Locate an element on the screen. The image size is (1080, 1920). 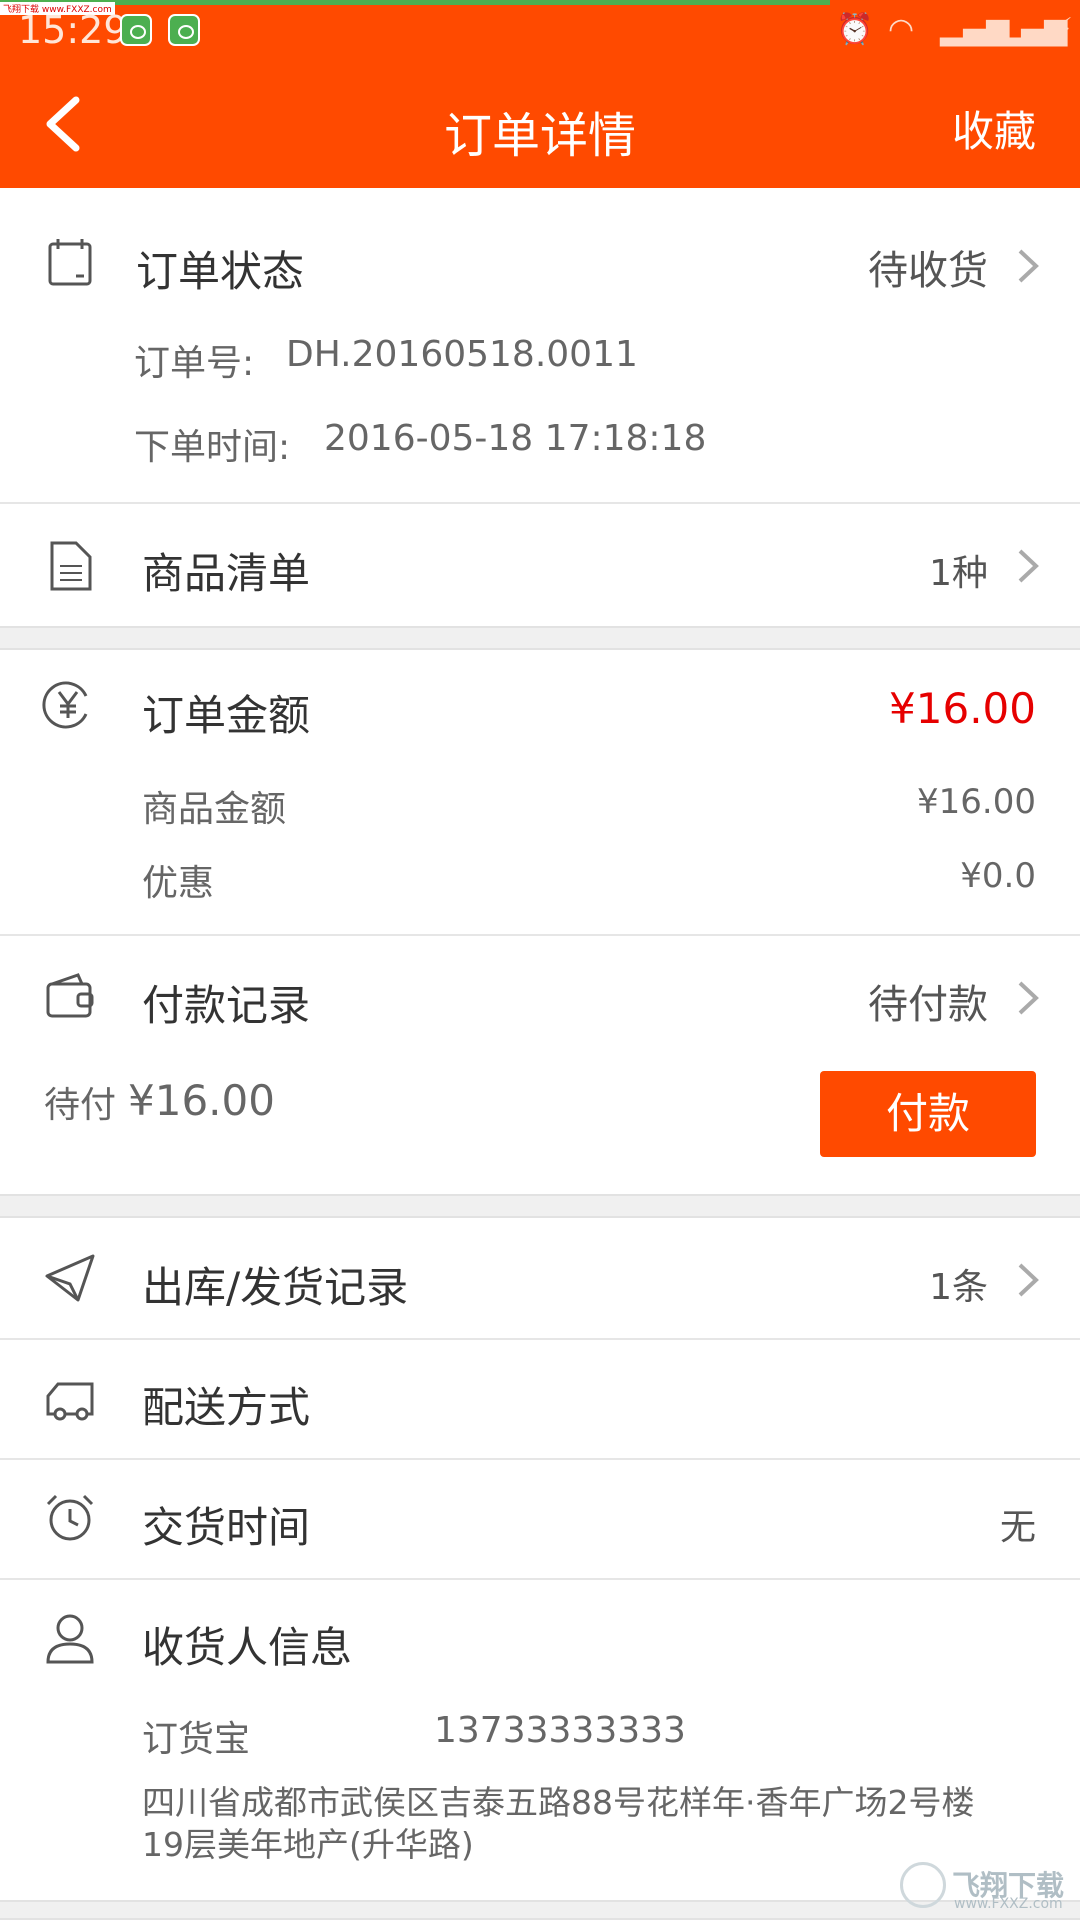
order-no-value: DH.20160518.0011 is located at coordinates (462, 354).